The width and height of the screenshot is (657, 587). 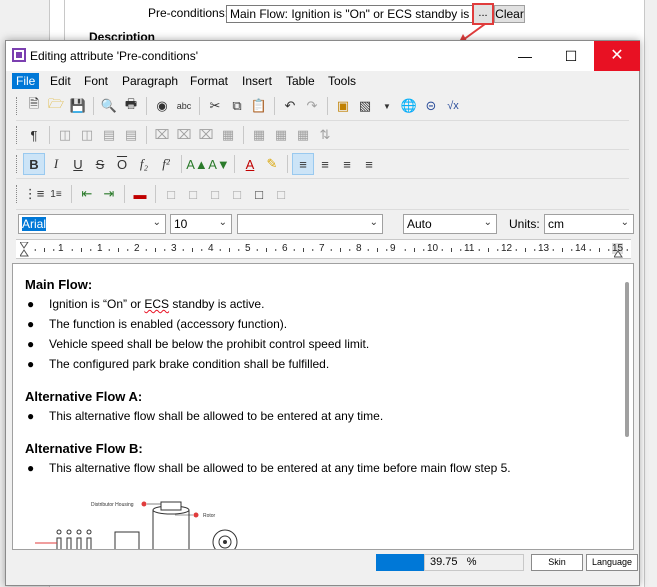 I want to click on superscript-icon: f², so click(x=166, y=164).